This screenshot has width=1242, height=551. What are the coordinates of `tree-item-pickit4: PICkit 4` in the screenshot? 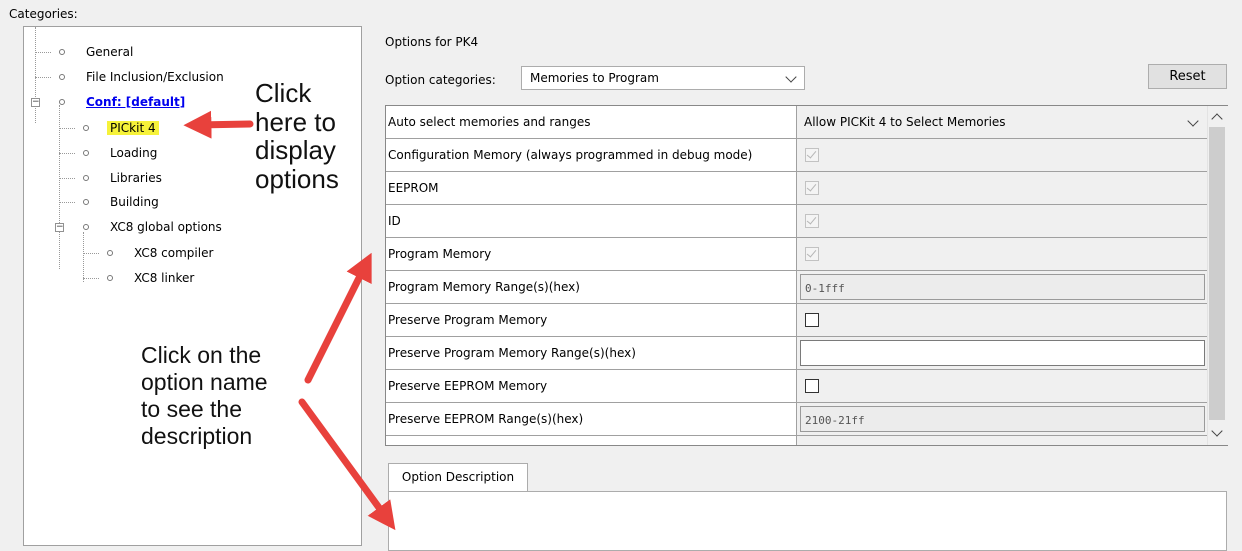 It's located at (133, 128).